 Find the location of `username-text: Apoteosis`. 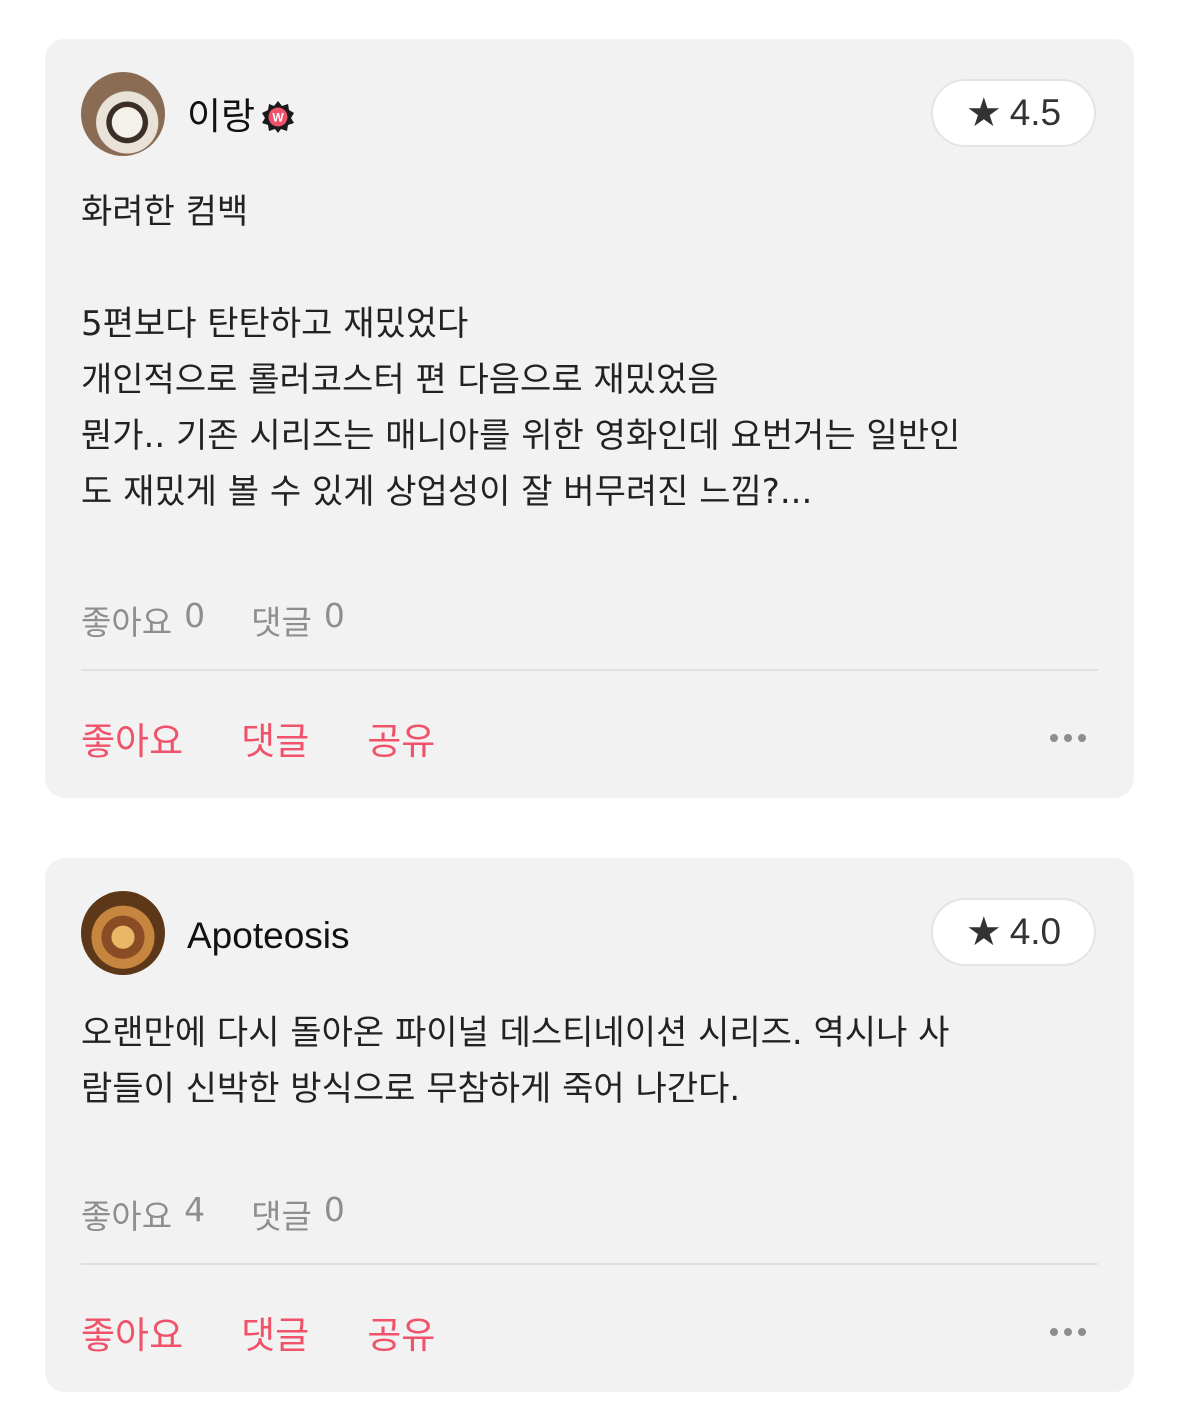

username-text: Apoteosis is located at coordinates (268, 936).